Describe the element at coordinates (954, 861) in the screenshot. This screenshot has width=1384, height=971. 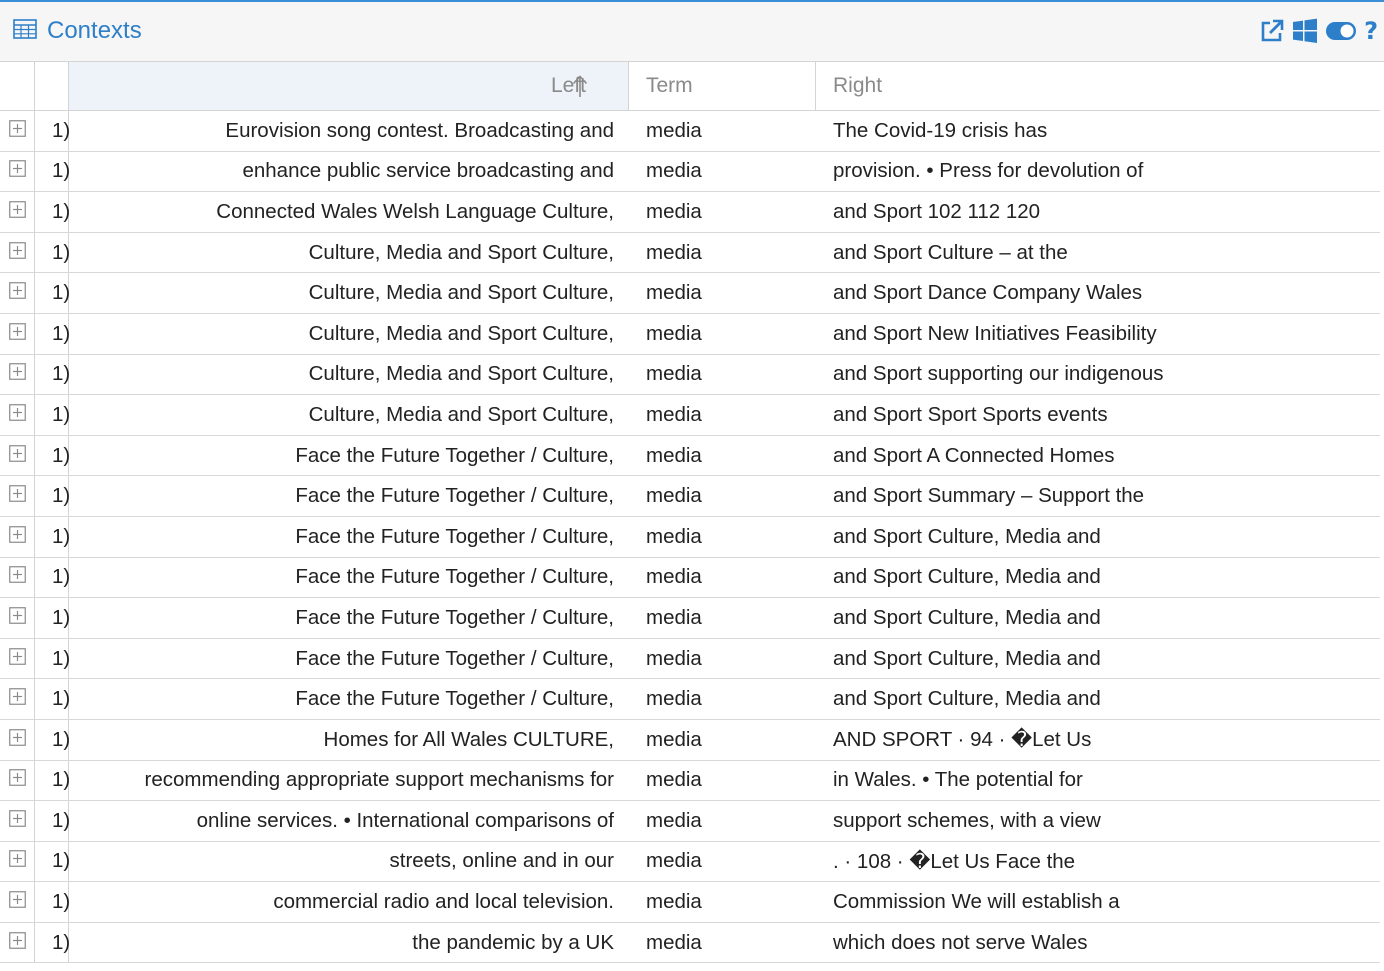
I see `cell-right-context: . · 108 · �Let Us Face the` at that location.